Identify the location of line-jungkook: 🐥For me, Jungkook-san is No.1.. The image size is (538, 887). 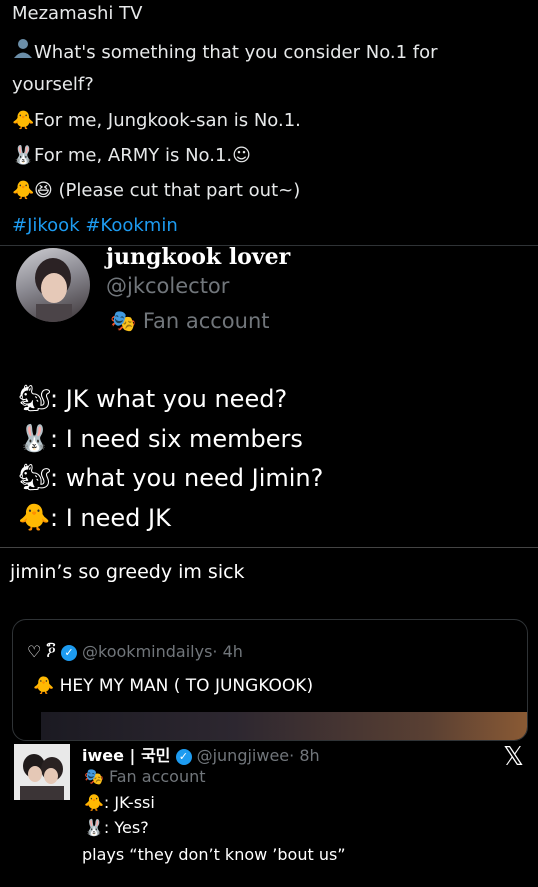
(156, 121).